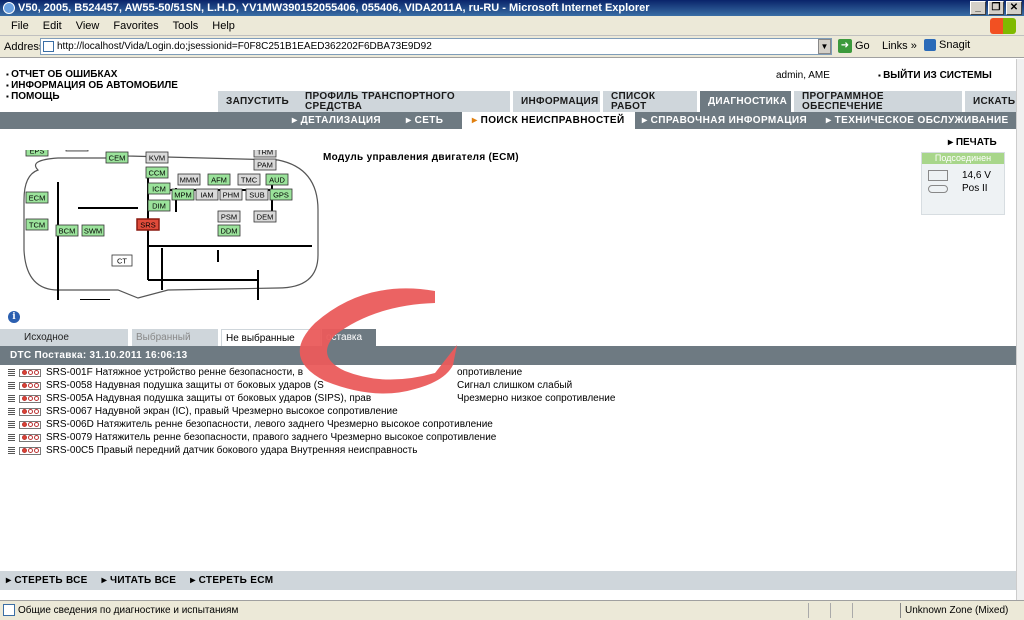  I want to click on module-label: CT, so click(122, 261).